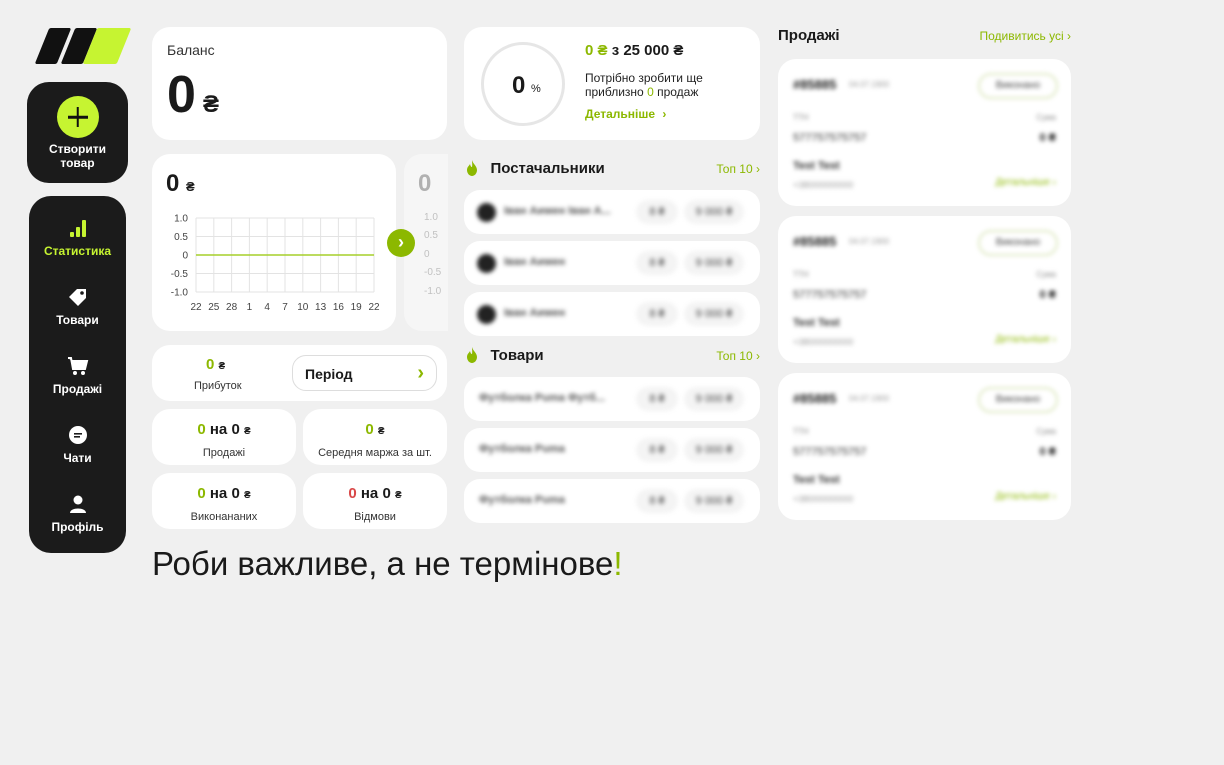 The width and height of the screenshot is (1224, 765). What do you see at coordinates (823, 499) in the screenshot?
I see `customer-phone: +38000000000` at bounding box center [823, 499].